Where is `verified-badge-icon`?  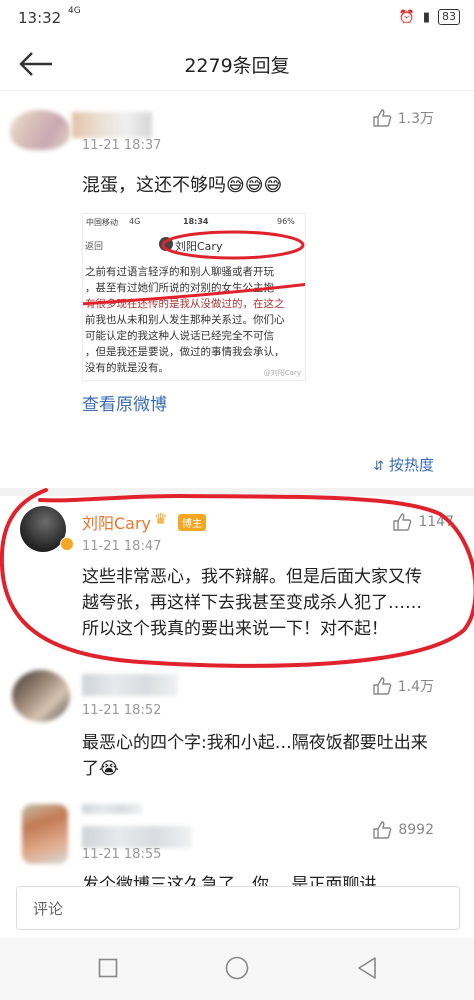 verified-badge-icon is located at coordinates (67, 544).